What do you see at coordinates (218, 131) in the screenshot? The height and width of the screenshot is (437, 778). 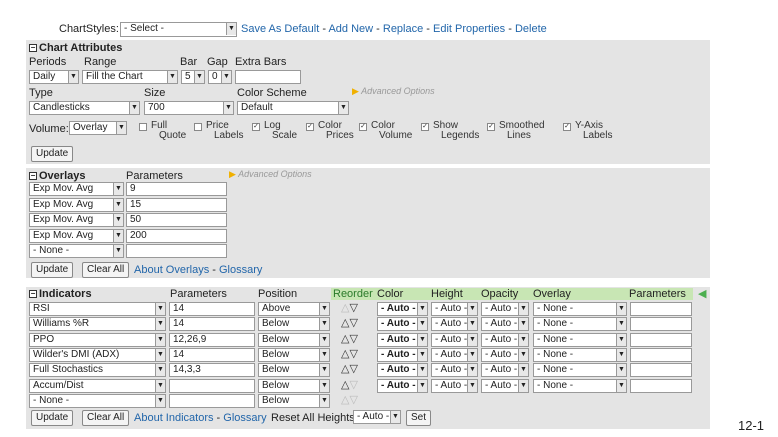 I see `option-checkbox: Price Labels` at bounding box center [218, 131].